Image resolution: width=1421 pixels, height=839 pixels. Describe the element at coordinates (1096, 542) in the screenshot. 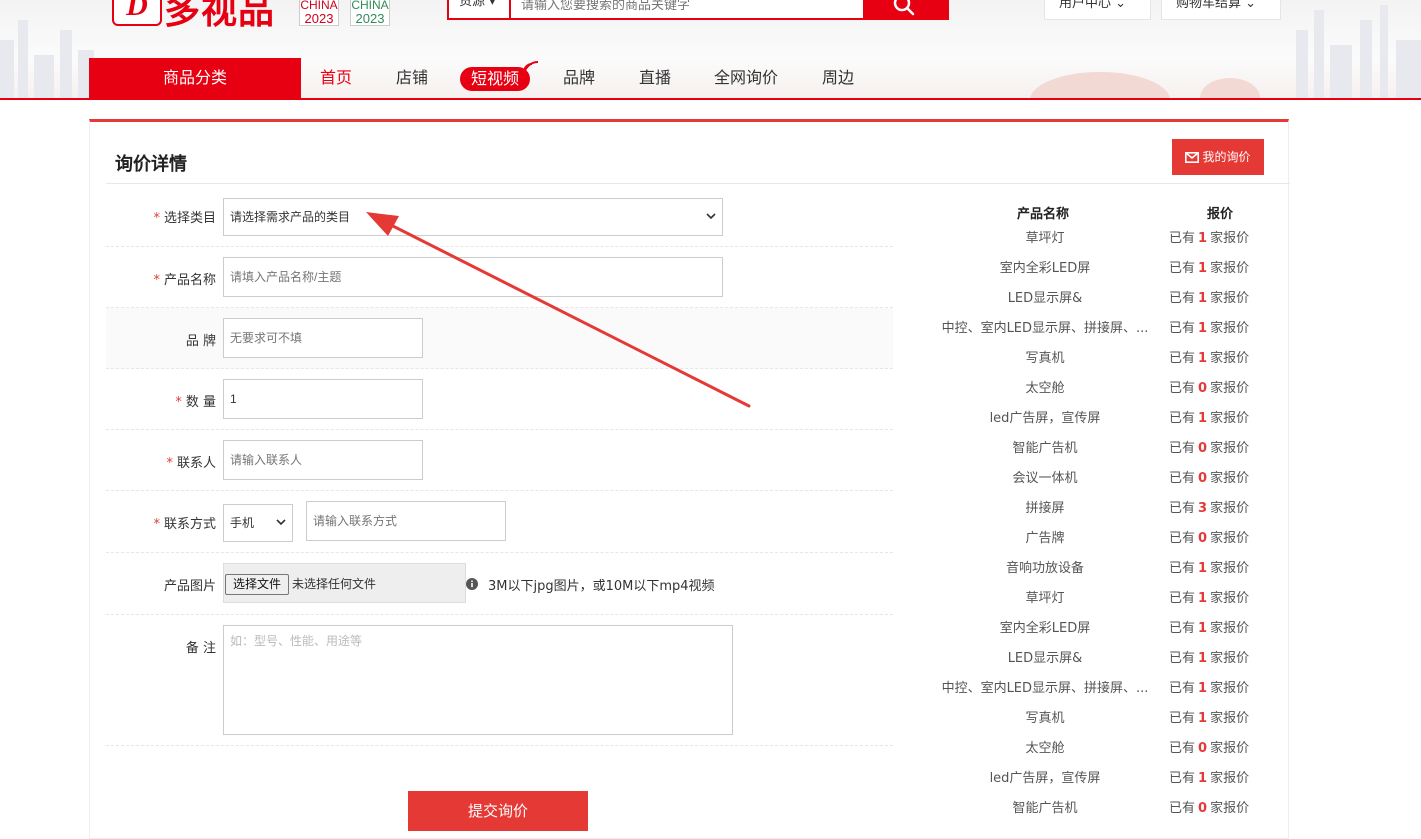

I see `quote-row: 广告牌 已有 0 家报价` at that location.